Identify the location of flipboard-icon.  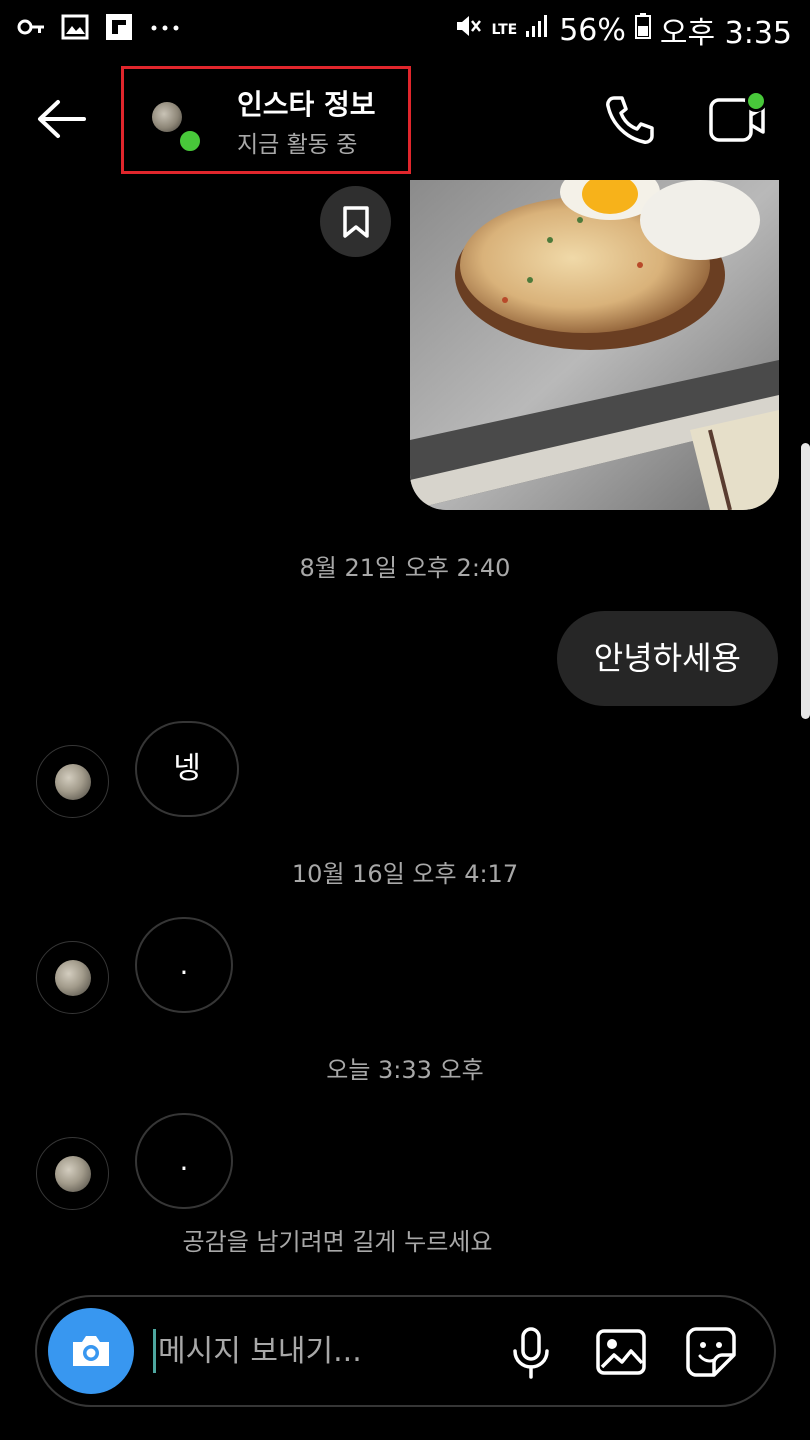
(119, 29).